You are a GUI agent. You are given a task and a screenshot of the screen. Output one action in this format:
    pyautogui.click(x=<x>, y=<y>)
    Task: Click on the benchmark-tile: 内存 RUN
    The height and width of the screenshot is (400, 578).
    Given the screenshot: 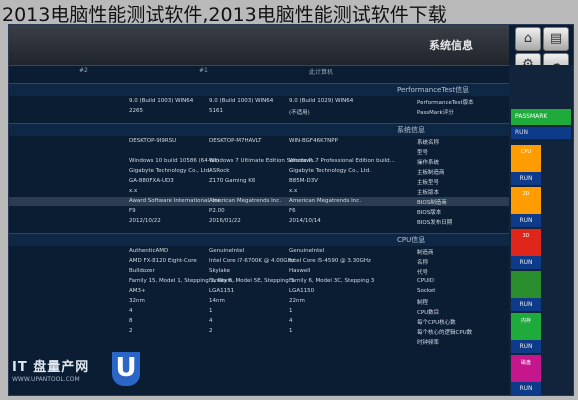 What is the action you would take?
    pyautogui.click(x=526, y=333)
    